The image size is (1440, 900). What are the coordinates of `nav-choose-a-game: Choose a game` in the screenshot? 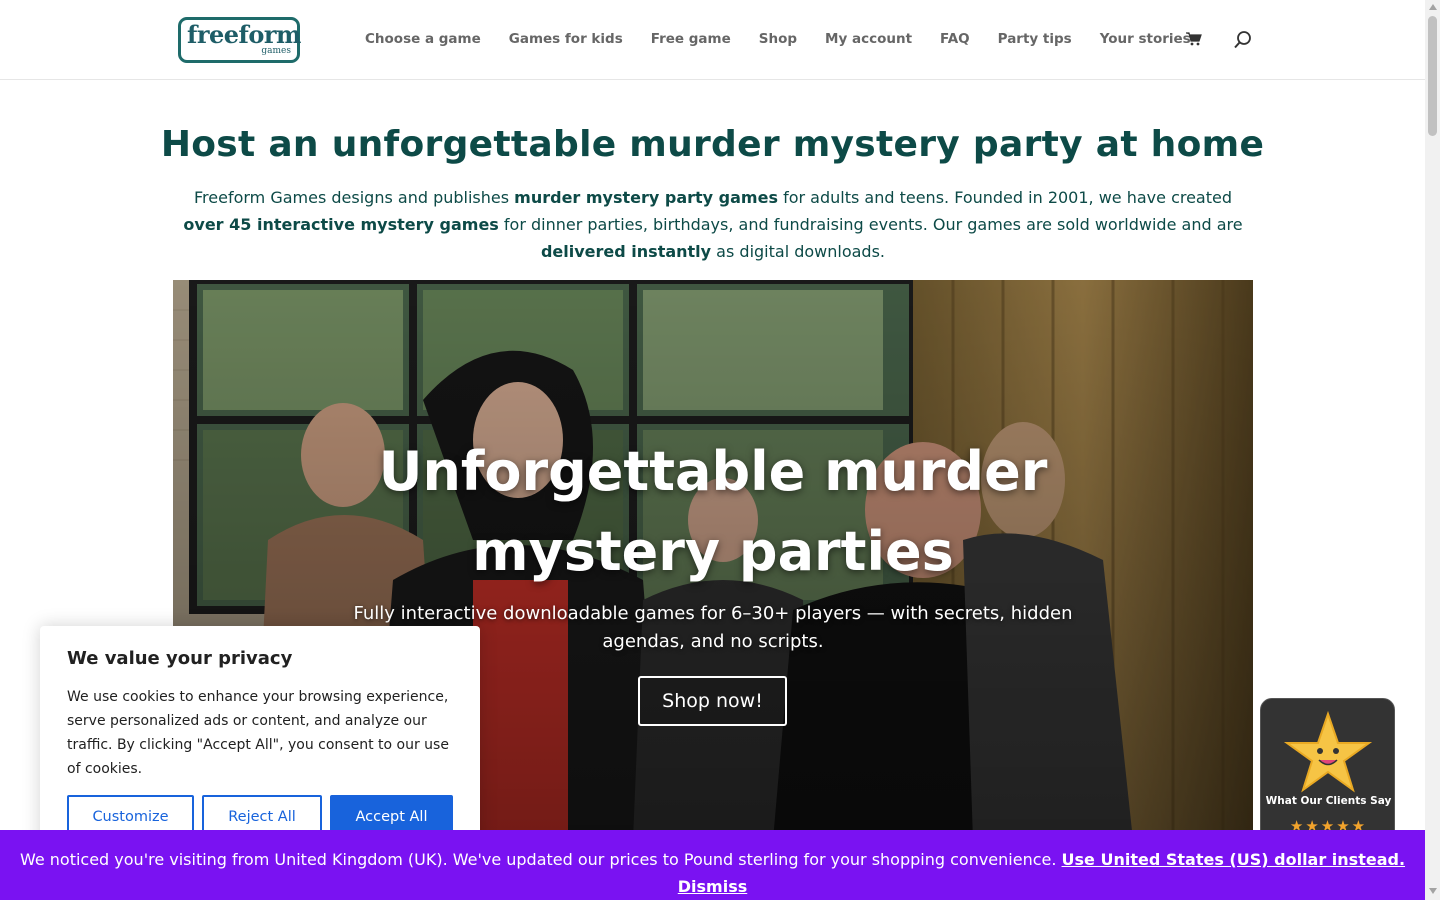 It's located at (423, 39).